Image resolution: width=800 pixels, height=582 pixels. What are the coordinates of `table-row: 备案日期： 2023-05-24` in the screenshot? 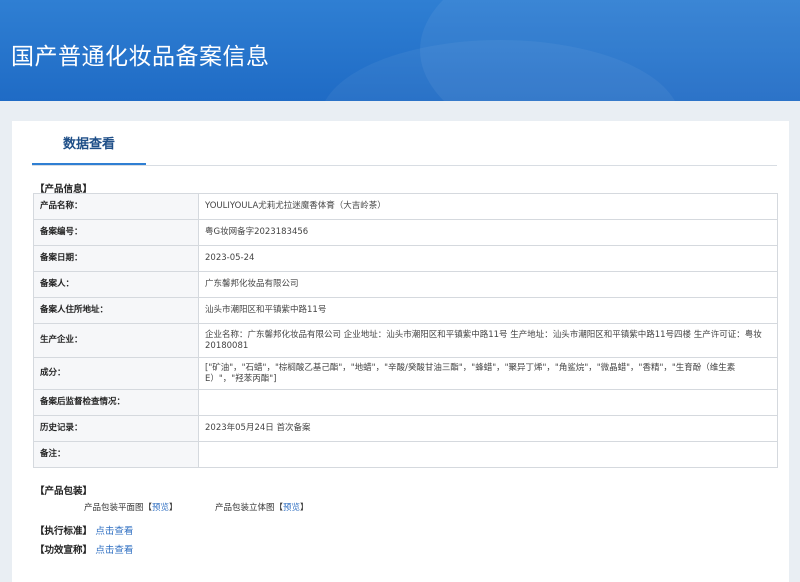 It's located at (405, 258).